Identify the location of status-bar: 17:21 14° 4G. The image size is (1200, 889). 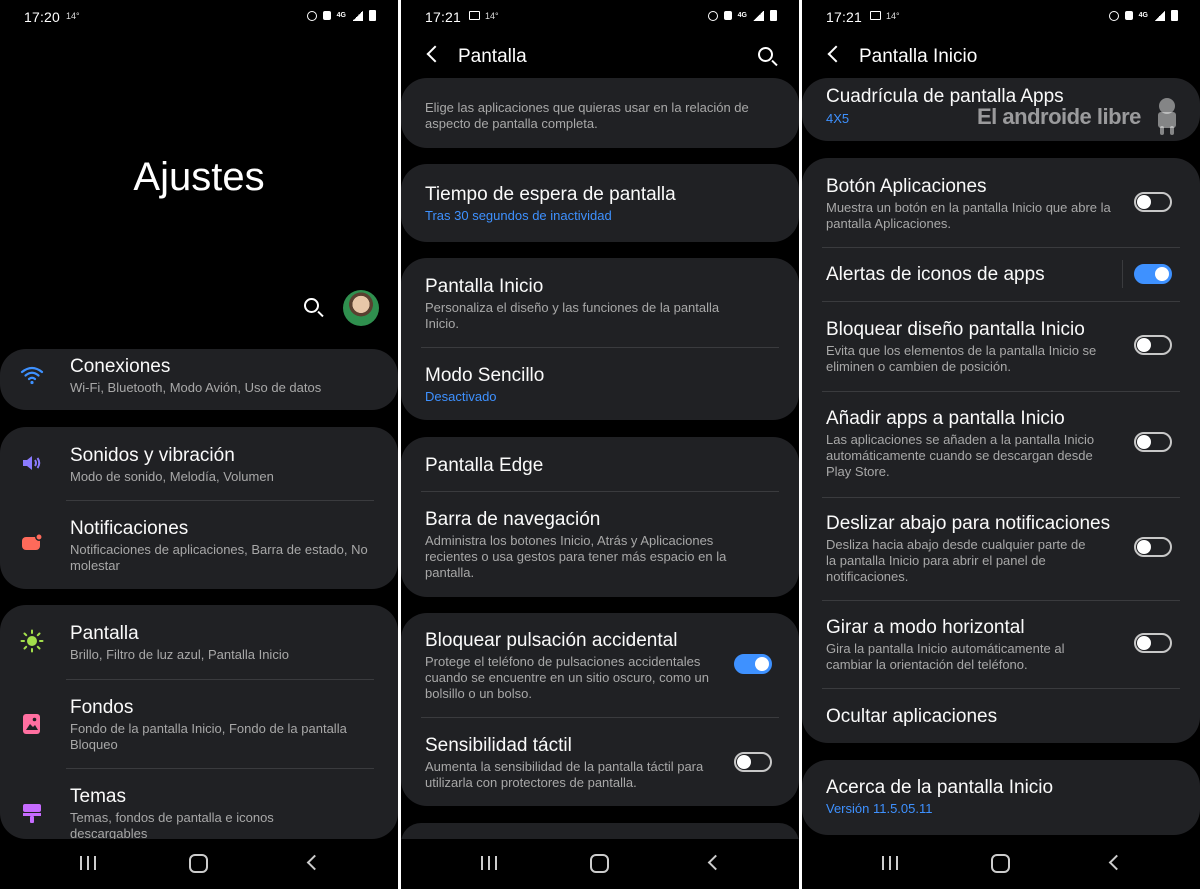
(1001, 17).